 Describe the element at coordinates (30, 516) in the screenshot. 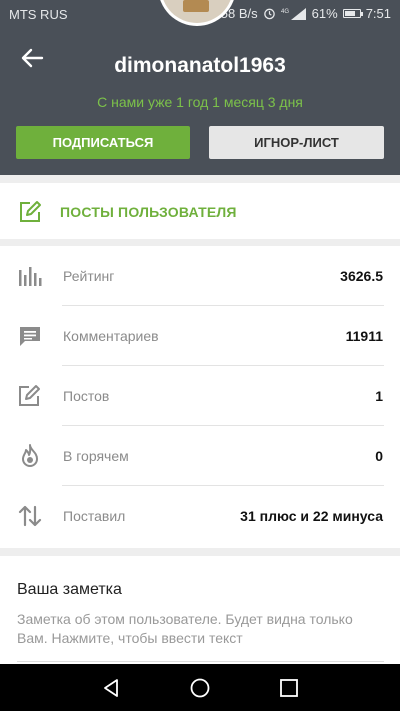

I see `sort-arrows-icon` at that location.